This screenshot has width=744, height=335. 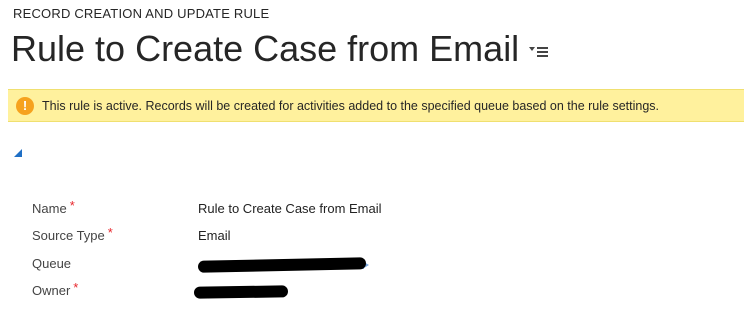 What do you see at coordinates (539, 54) in the screenshot?
I see `form-selector-menu-icon` at bounding box center [539, 54].